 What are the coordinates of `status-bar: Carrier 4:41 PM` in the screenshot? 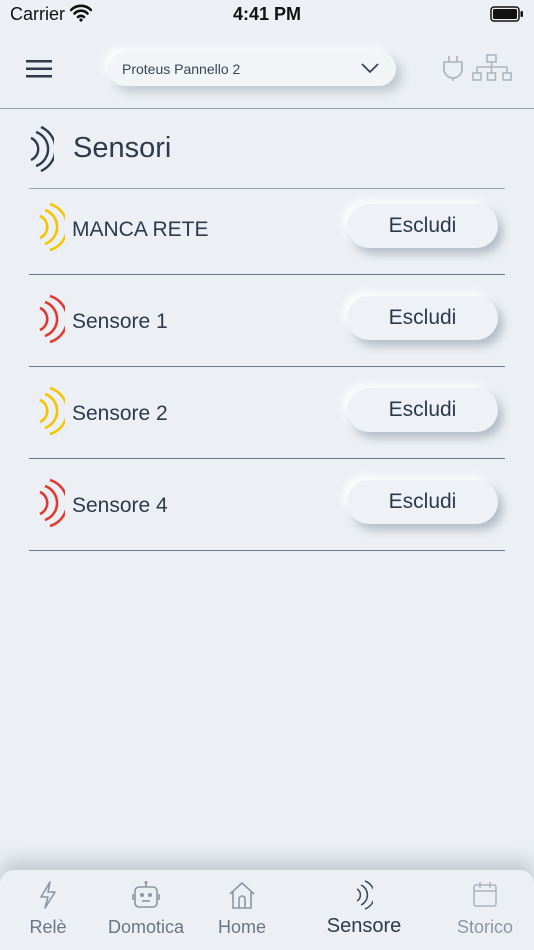 It's located at (267, 15).